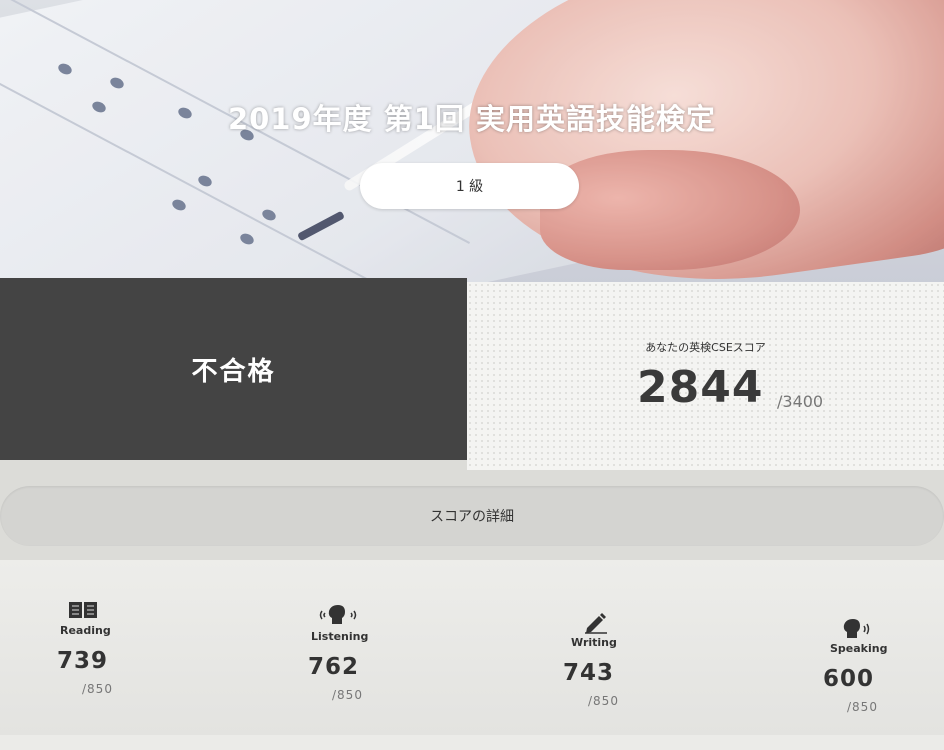 Image resolution: width=944 pixels, height=750 pixels. What do you see at coordinates (849, 679) in the screenshot?
I see `skill-score: 600` at bounding box center [849, 679].